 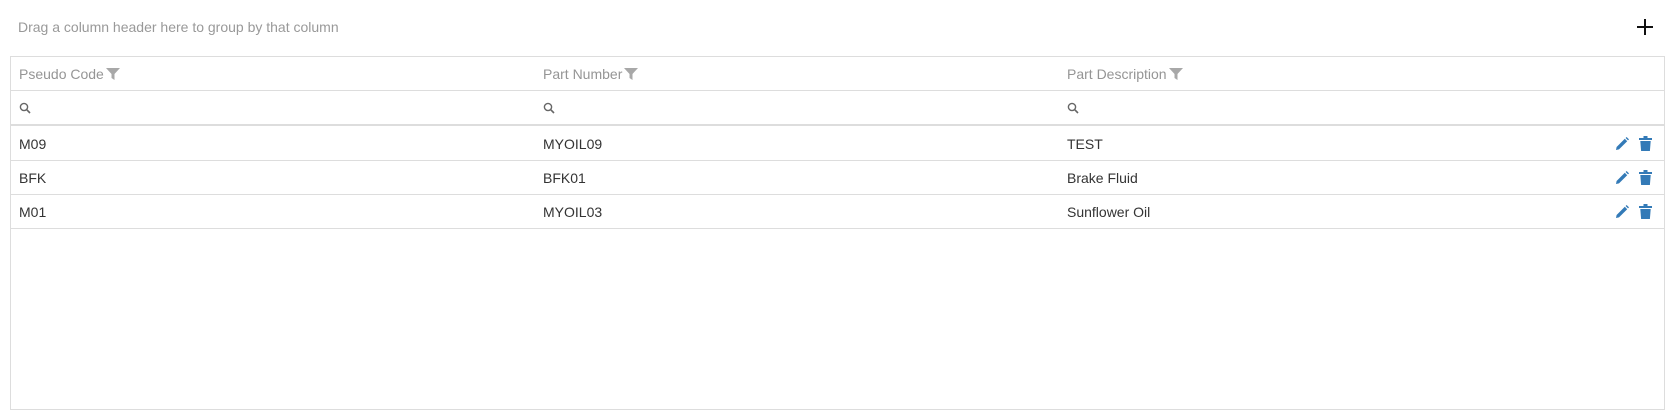 What do you see at coordinates (837, 144) in the screenshot?
I see `table-row: M09 MYOIL09 TEST` at bounding box center [837, 144].